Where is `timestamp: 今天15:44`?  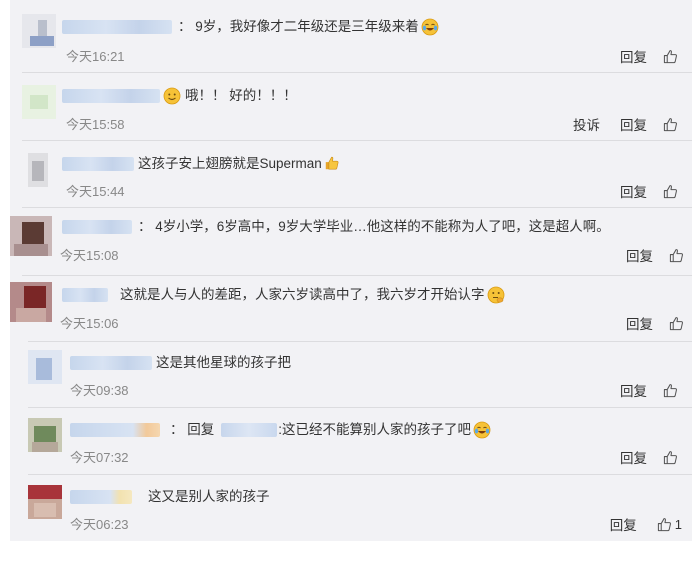 timestamp: 今天15:44 is located at coordinates (95, 191).